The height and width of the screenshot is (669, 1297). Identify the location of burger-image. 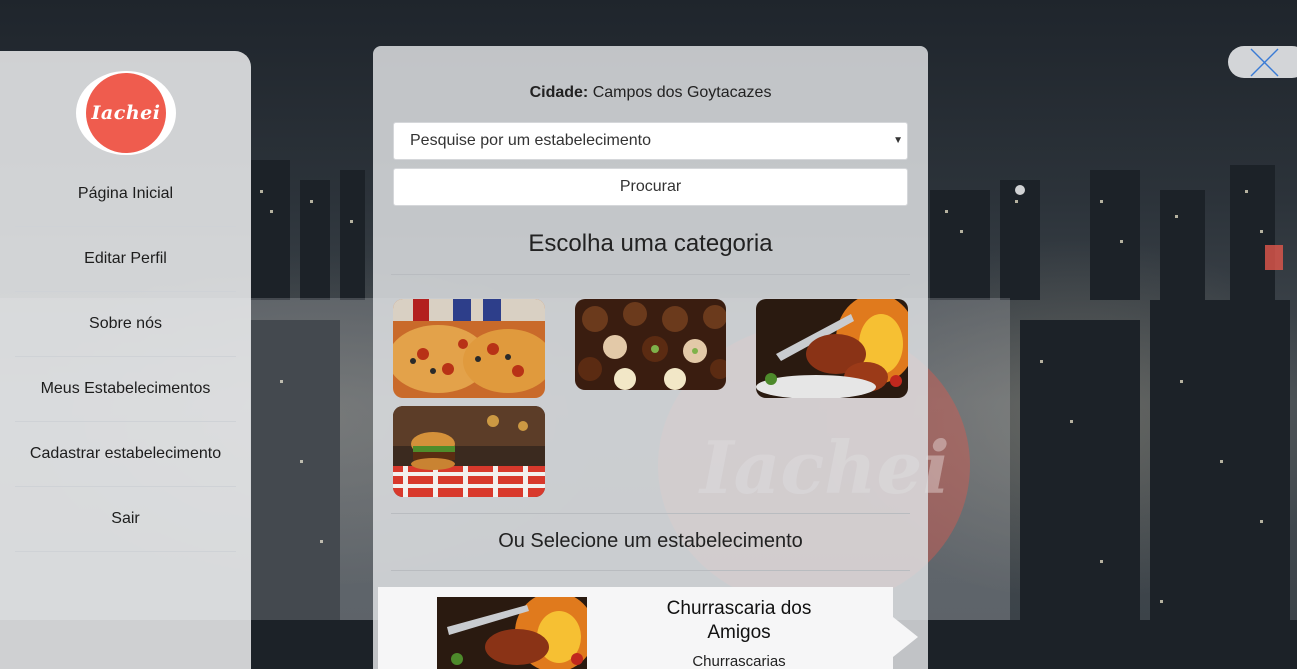
(469, 451).